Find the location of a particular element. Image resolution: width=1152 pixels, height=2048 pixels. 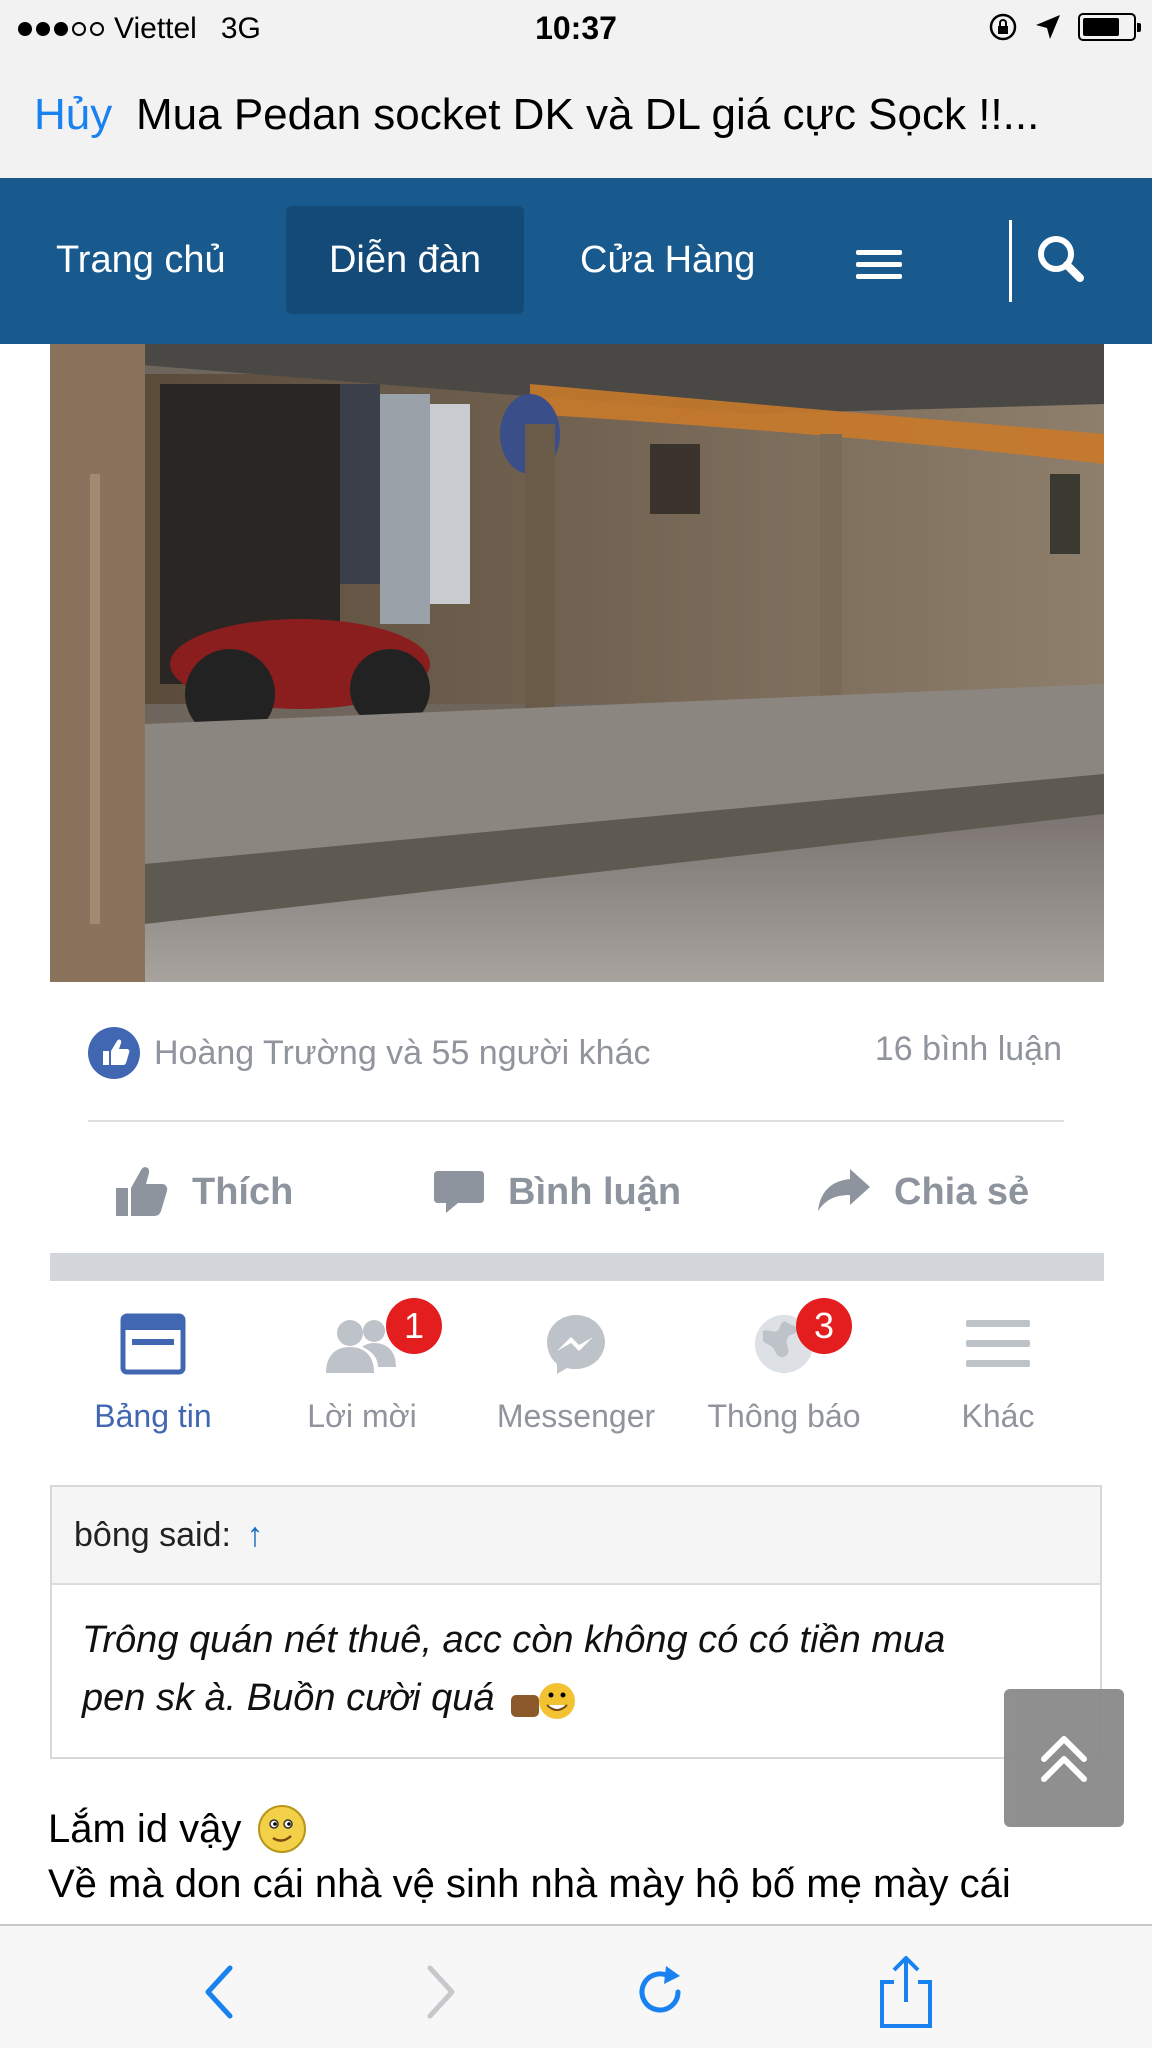

quote-author: bông said: is located at coordinates (152, 1535).